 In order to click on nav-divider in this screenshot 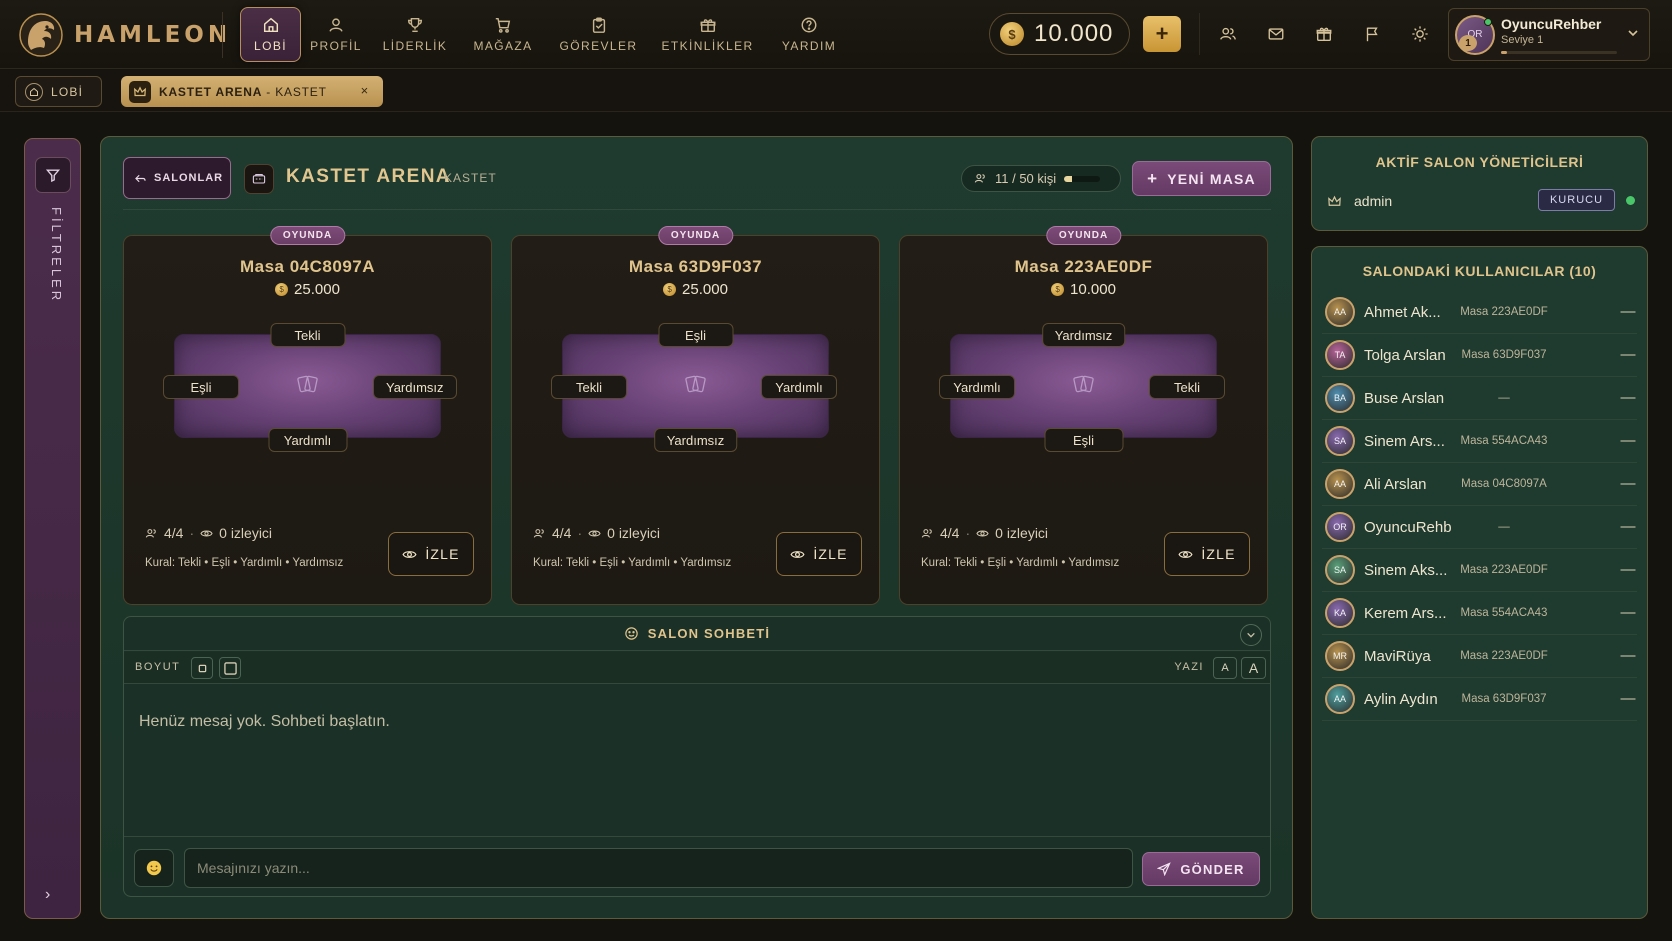, I will do `click(222, 35)`.